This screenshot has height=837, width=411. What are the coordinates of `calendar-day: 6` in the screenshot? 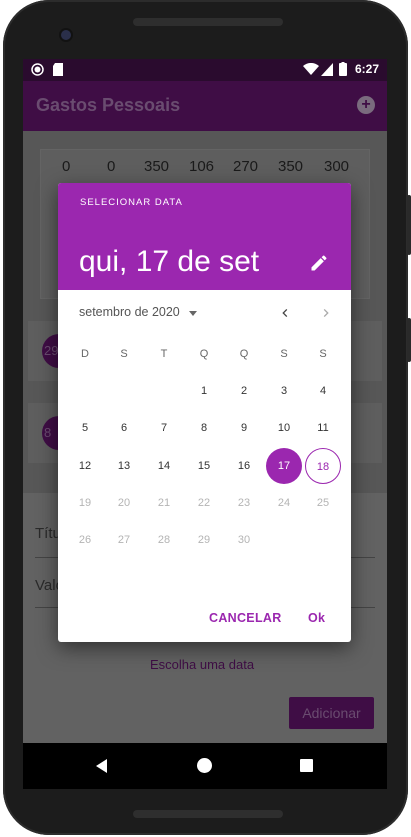 It's located at (124, 428).